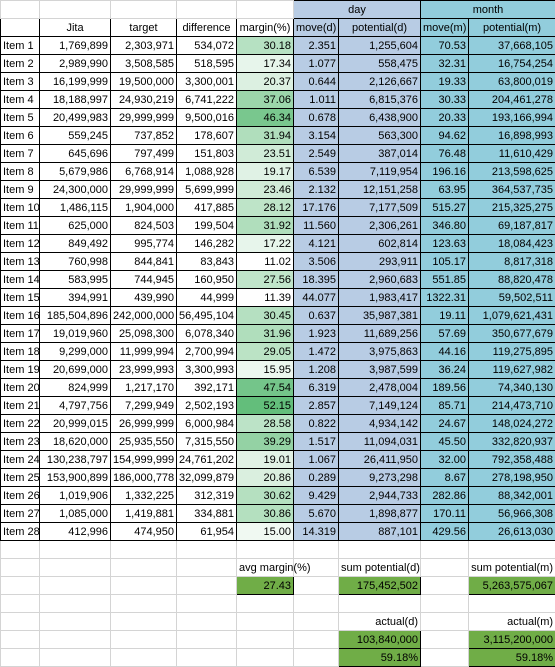  Describe the element at coordinates (75, 424) in the screenshot. I see `jita-cell: 20,999,015` at that location.